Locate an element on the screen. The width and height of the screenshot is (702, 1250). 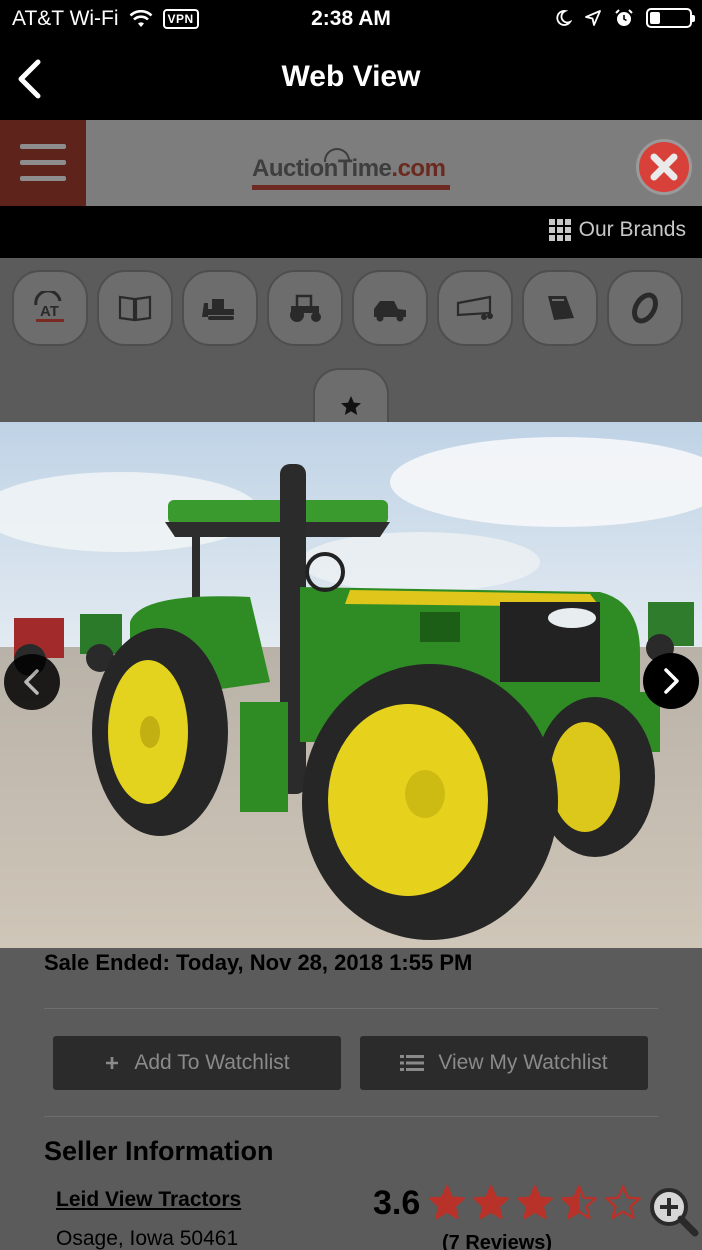
zoom-in-icon is located at coordinates (673, 1211).